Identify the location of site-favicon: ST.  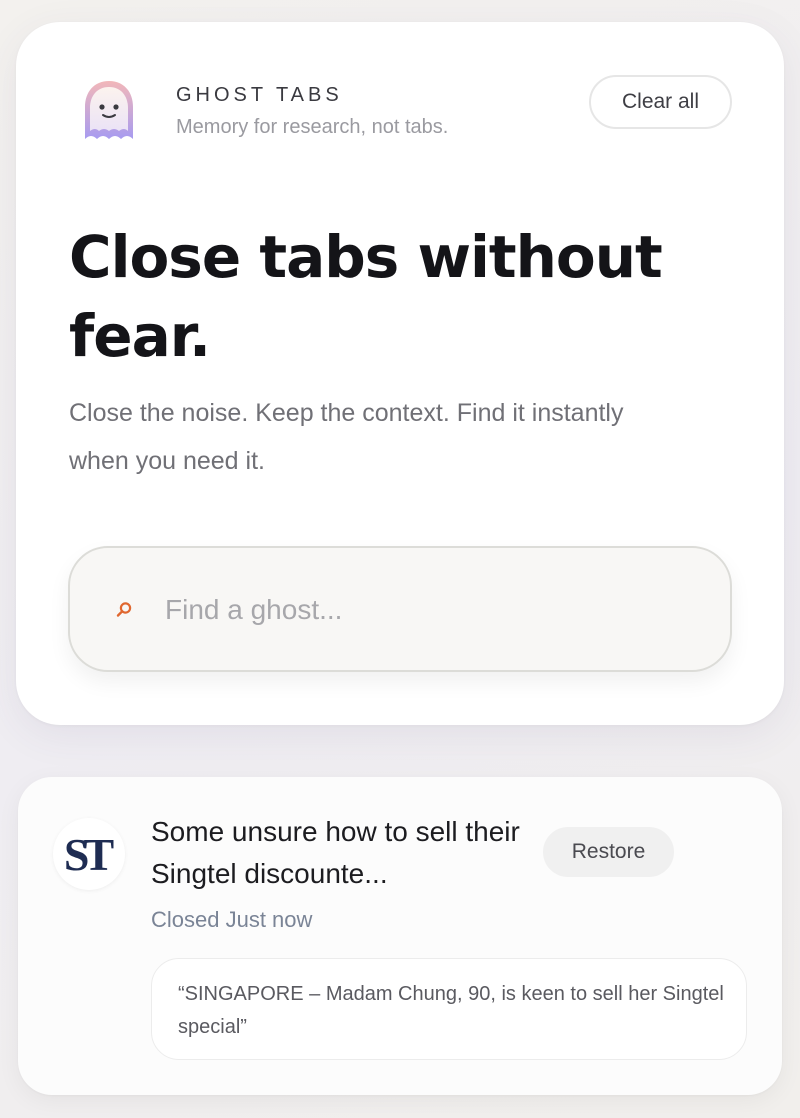
(89, 854).